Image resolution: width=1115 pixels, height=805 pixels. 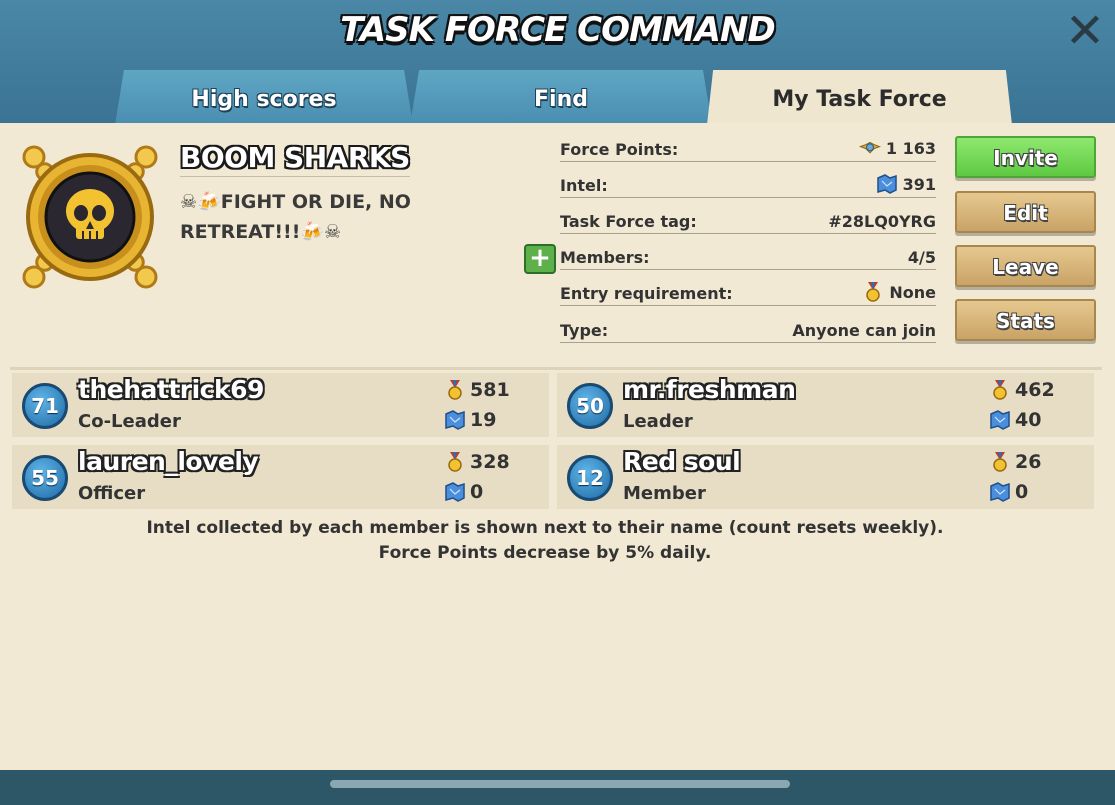 What do you see at coordinates (112, 493) in the screenshot?
I see `member-role: Officer` at bounding box center [112, 493].